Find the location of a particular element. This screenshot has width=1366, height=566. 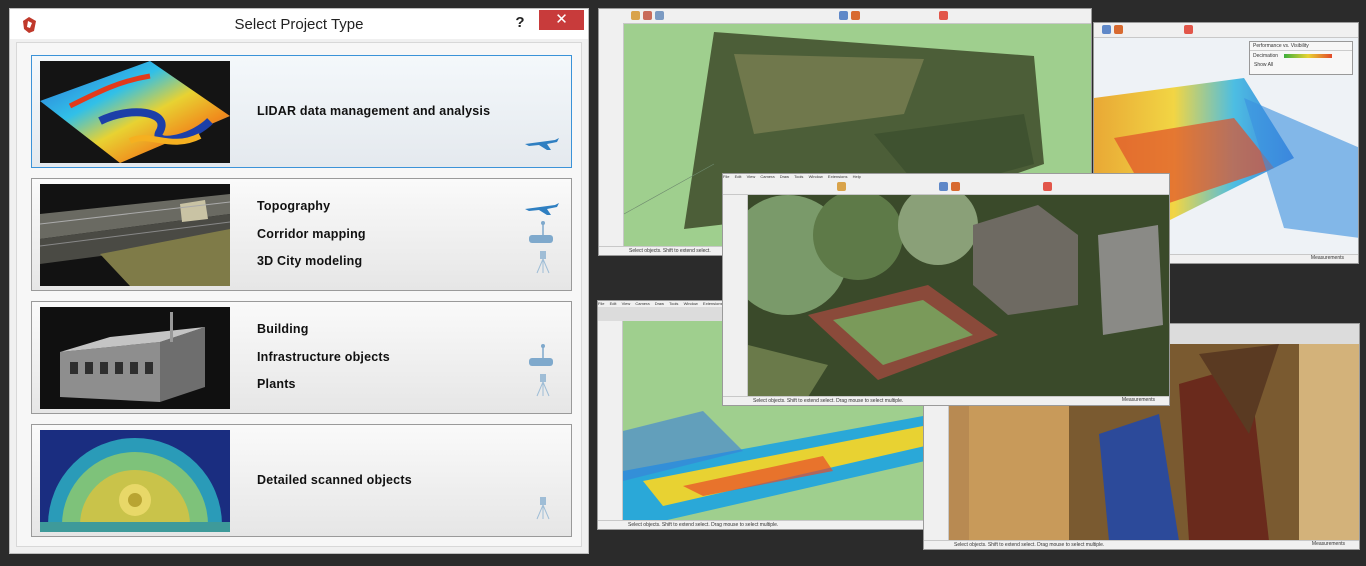

decimation-slider is located at coordinates (1308, 56).